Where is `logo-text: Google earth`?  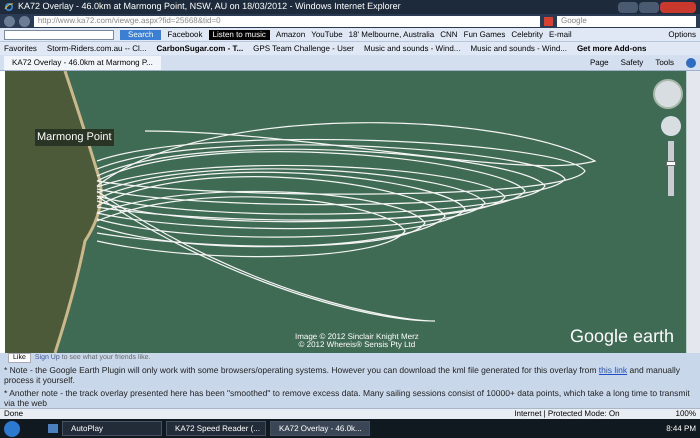 logo-text: Google earth is located at coordinates (622, 336).